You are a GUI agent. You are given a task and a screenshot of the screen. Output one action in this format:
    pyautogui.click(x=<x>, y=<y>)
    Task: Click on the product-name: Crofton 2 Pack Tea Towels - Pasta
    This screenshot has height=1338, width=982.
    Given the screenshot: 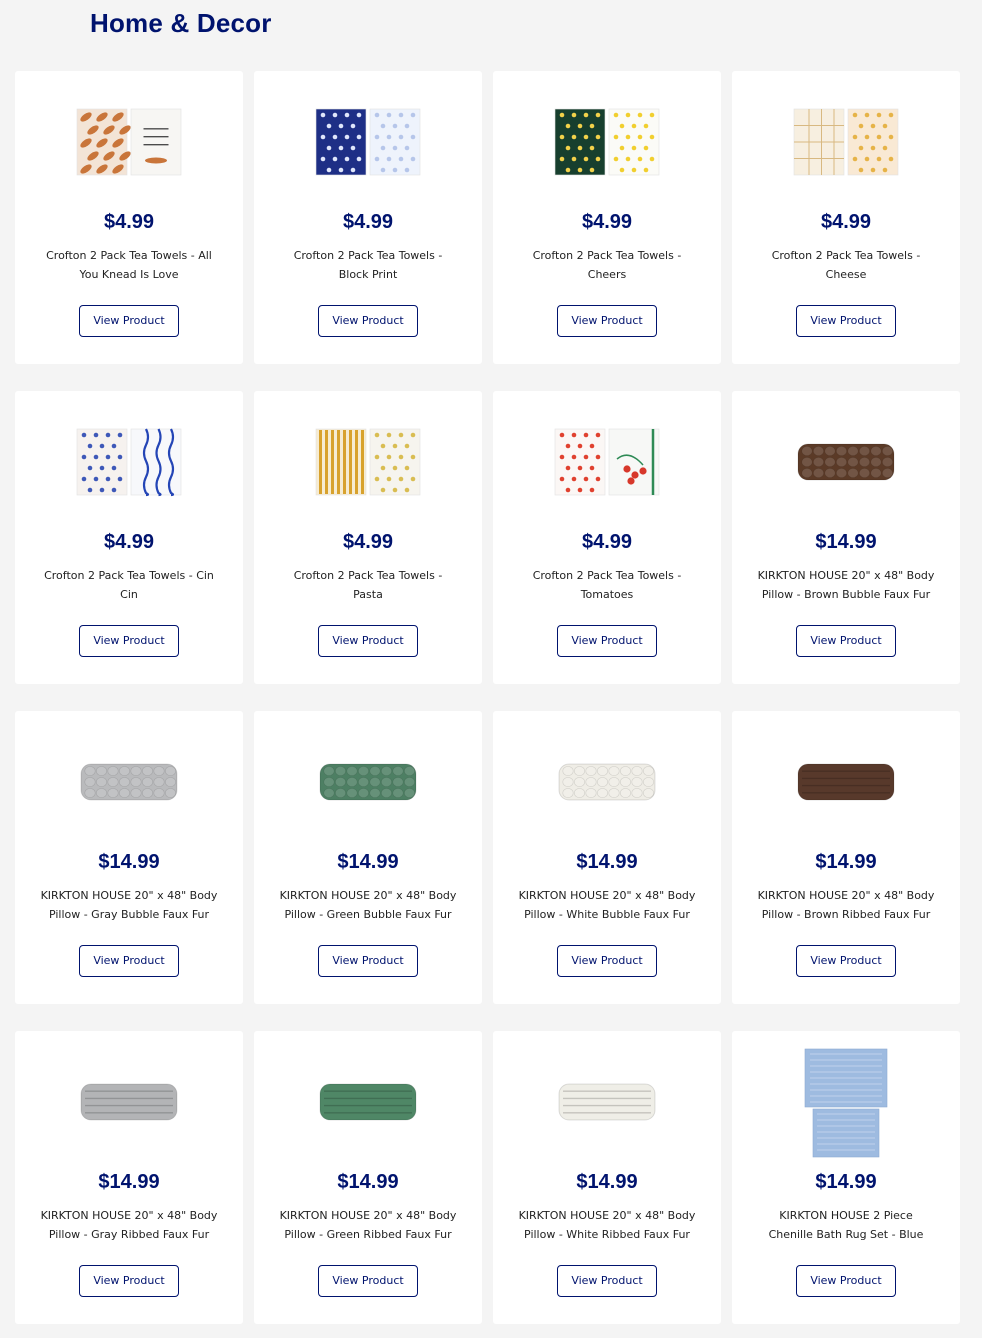 What is the action you would take?
    pyautogui.click(x=368, y=585)
    